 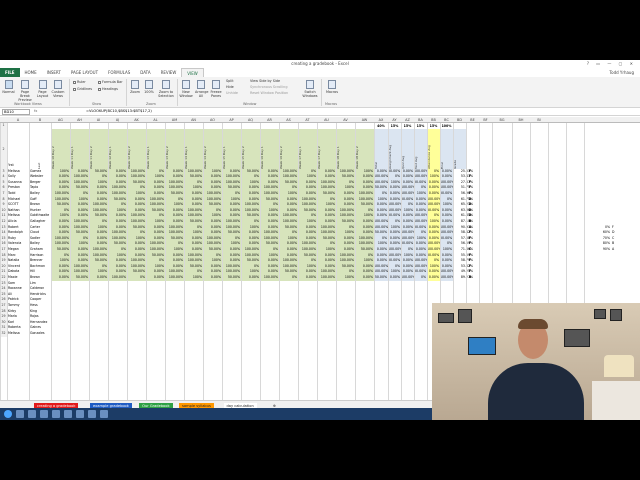 What do you see at coordinates (420, 120) in the screenshot?
I see `column-header: BA` at bounding box center [420, 120].